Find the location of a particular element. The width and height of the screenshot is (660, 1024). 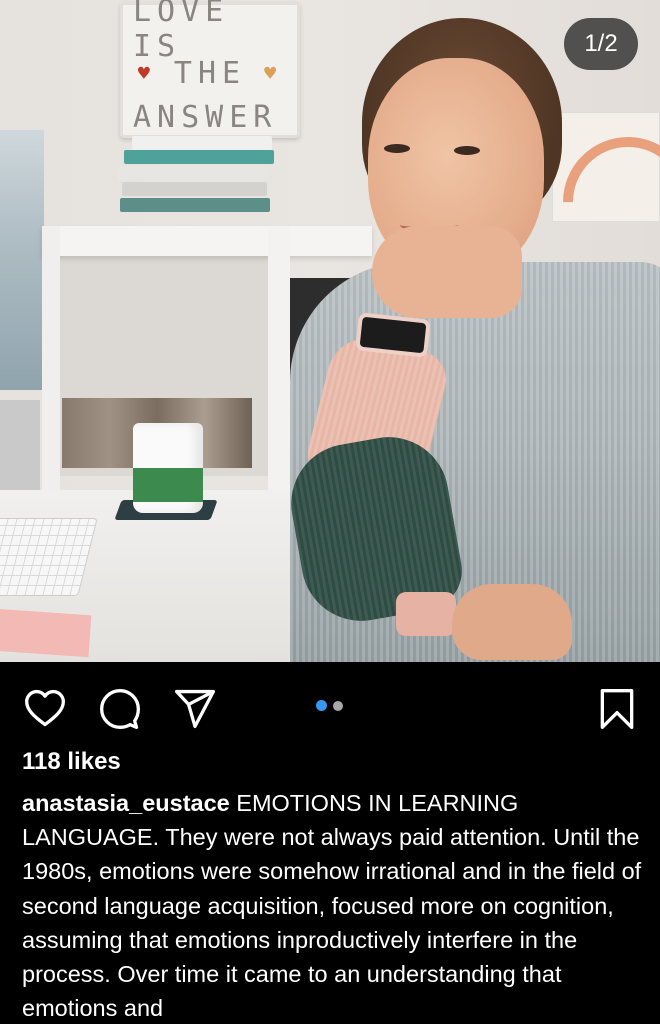

heart-decoration-icon: ♥ is located at coordinates (146, 73).